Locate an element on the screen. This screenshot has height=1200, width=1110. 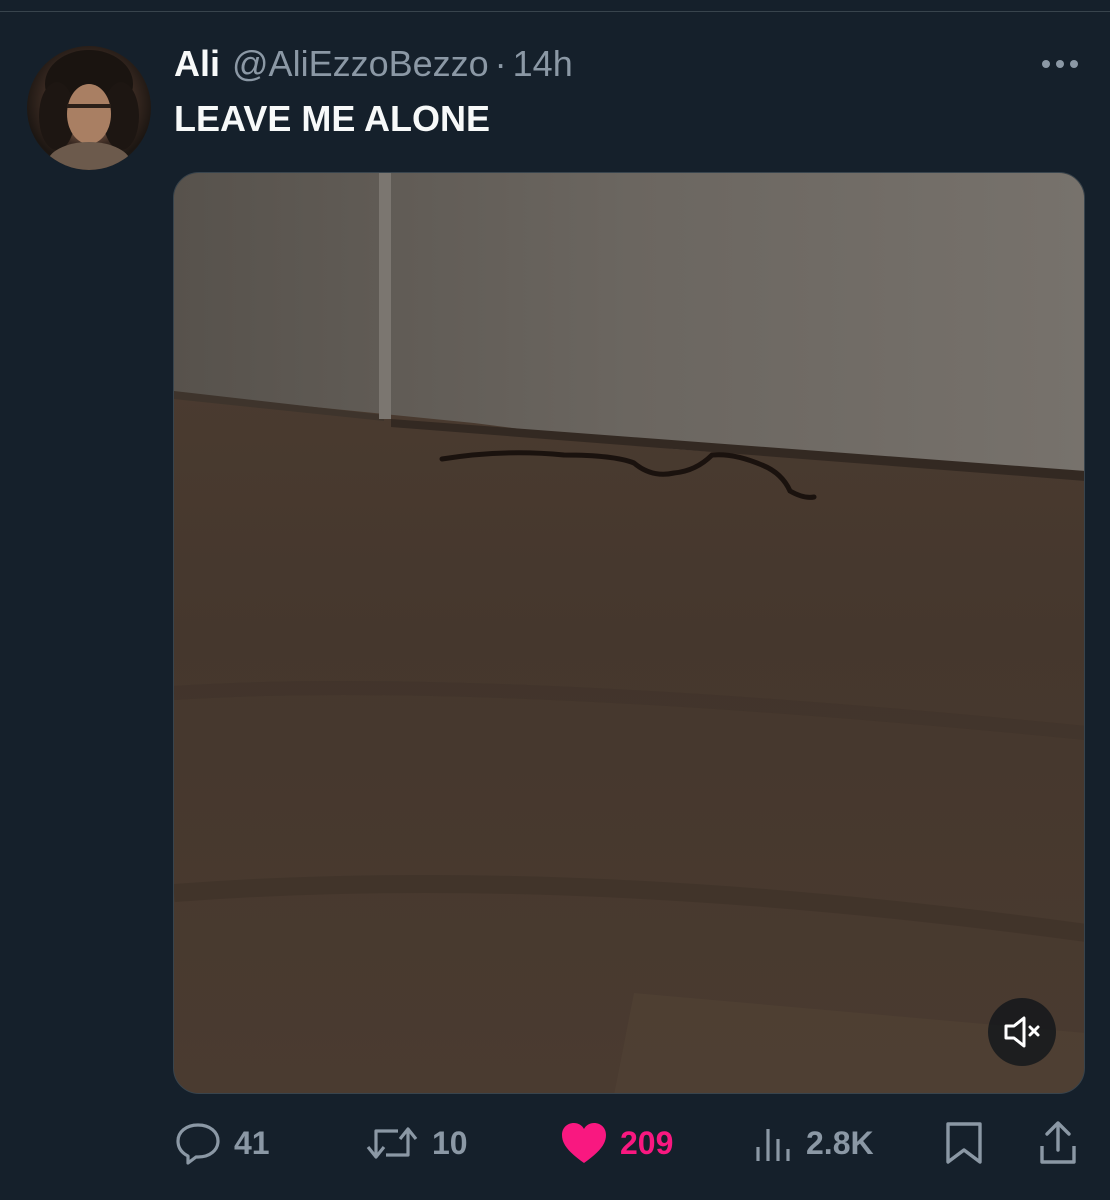
reply-icon is located at coordinates (198, 1143).